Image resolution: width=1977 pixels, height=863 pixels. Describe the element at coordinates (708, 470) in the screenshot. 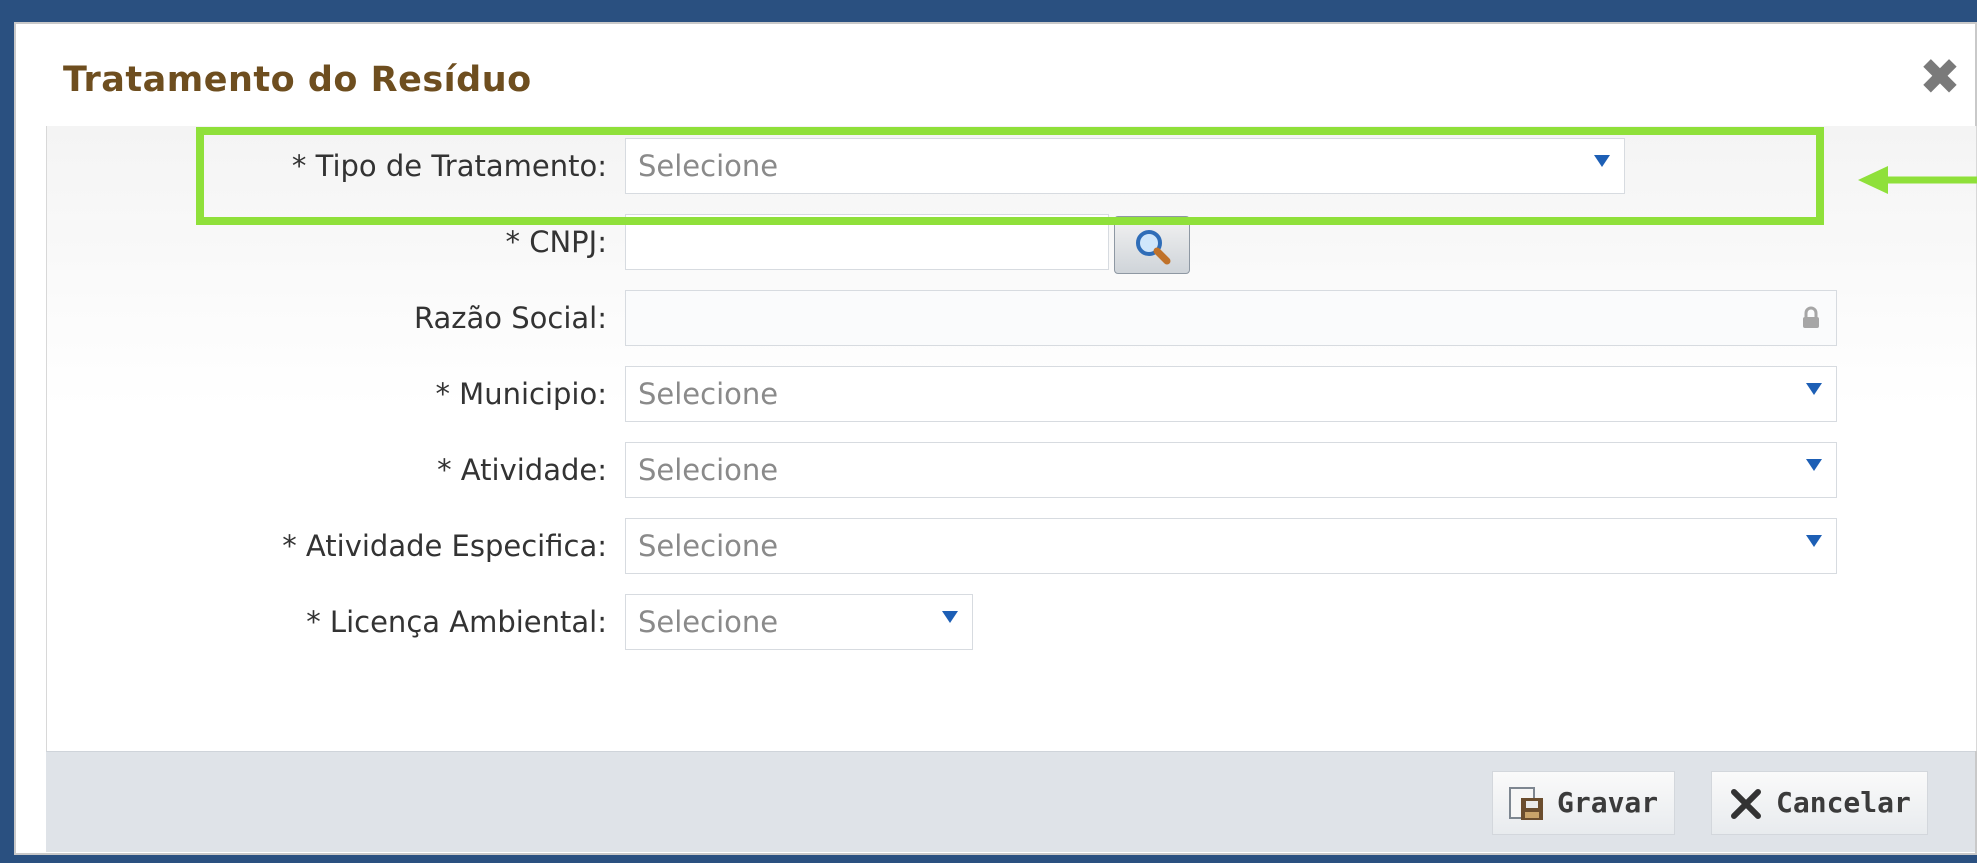

I see `atividade-value: Selecione` at that location.